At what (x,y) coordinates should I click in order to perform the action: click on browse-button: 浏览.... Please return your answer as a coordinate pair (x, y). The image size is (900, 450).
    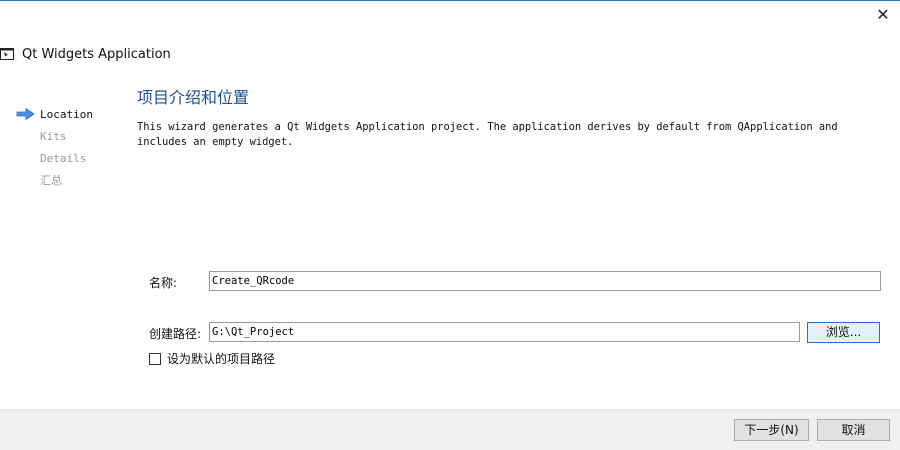
    Looking at the image, I should click on (843, 332).